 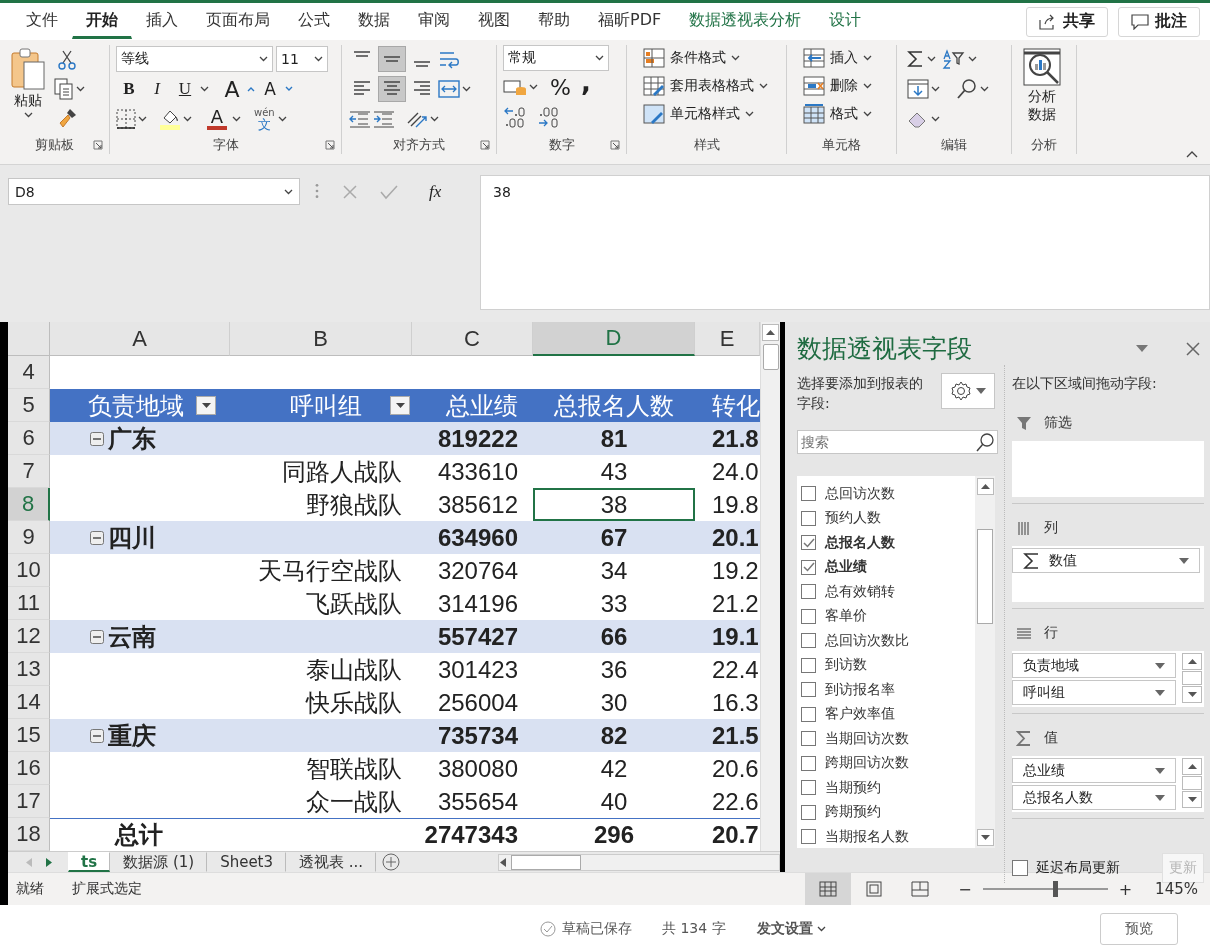 I want to click on insert-cells-button: 插入, so click(x=844, y=58).